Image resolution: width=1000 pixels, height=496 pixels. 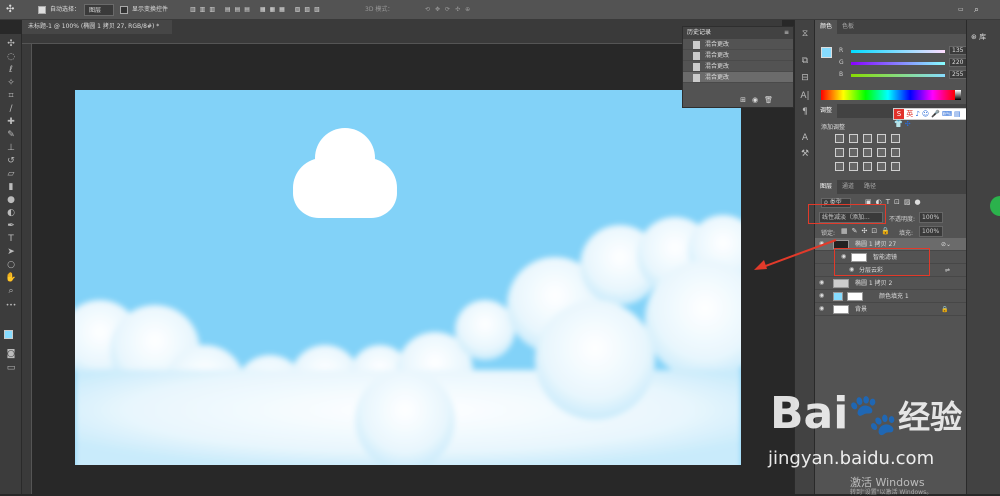 What do you see at coordinates (958, 95) in the screenshot?
I see `grayscale-ramp` at bounding box center [958, 95].